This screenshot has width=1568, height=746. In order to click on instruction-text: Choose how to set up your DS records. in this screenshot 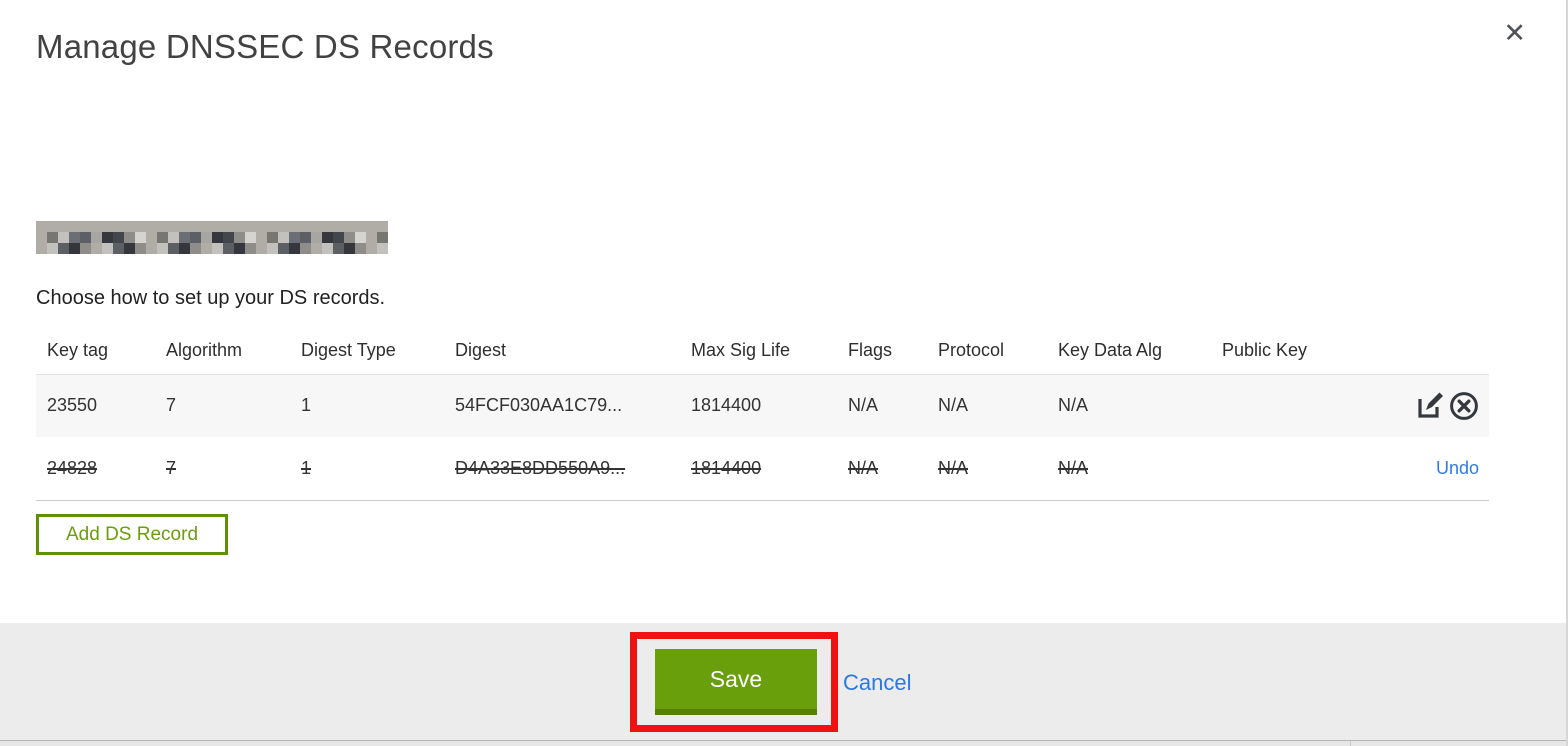, I will do `click(211, 298)`.